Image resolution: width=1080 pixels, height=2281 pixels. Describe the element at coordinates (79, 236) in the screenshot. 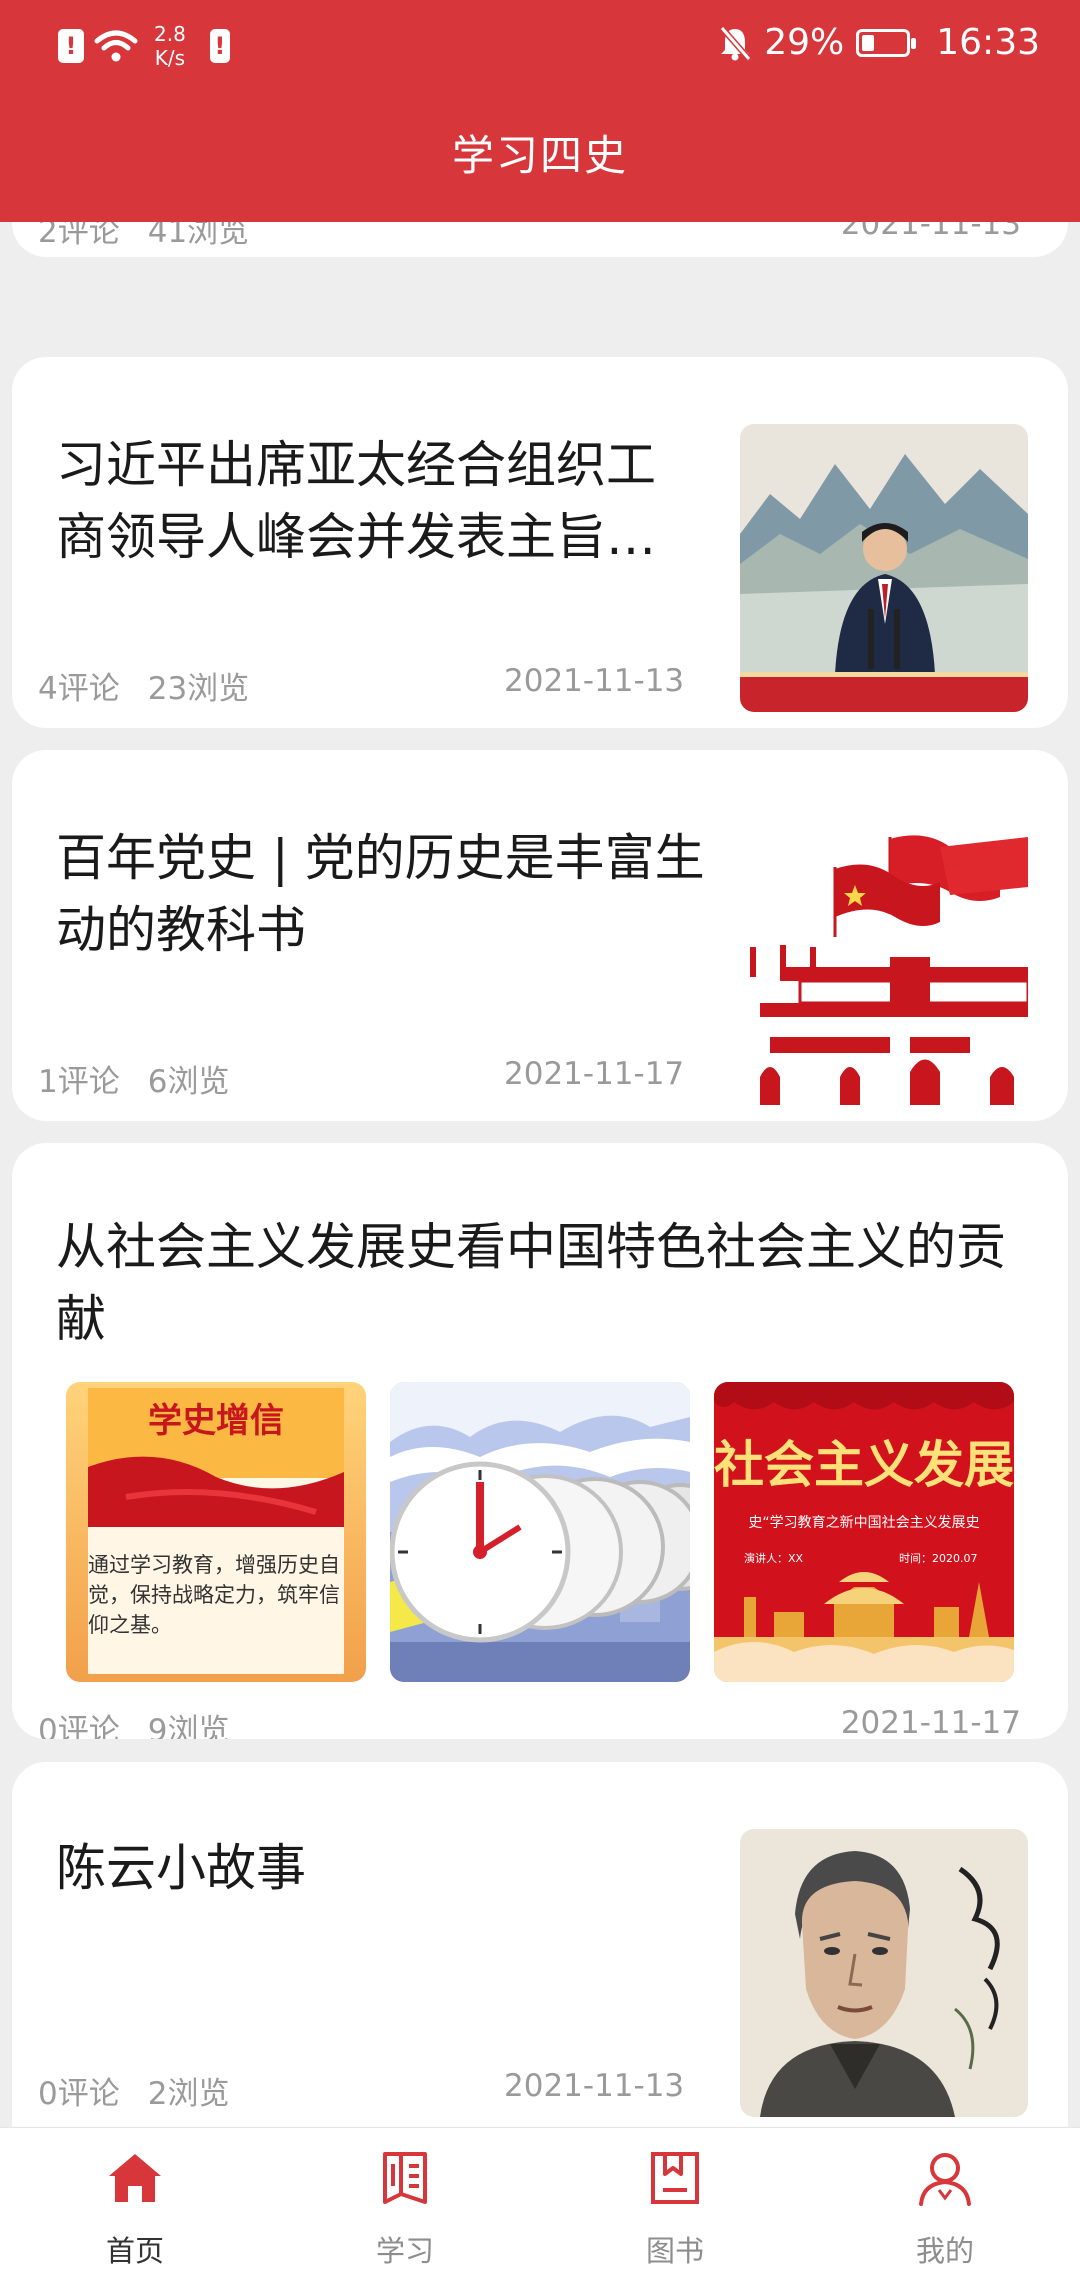

I see `comment-count: 2评论` at that location.